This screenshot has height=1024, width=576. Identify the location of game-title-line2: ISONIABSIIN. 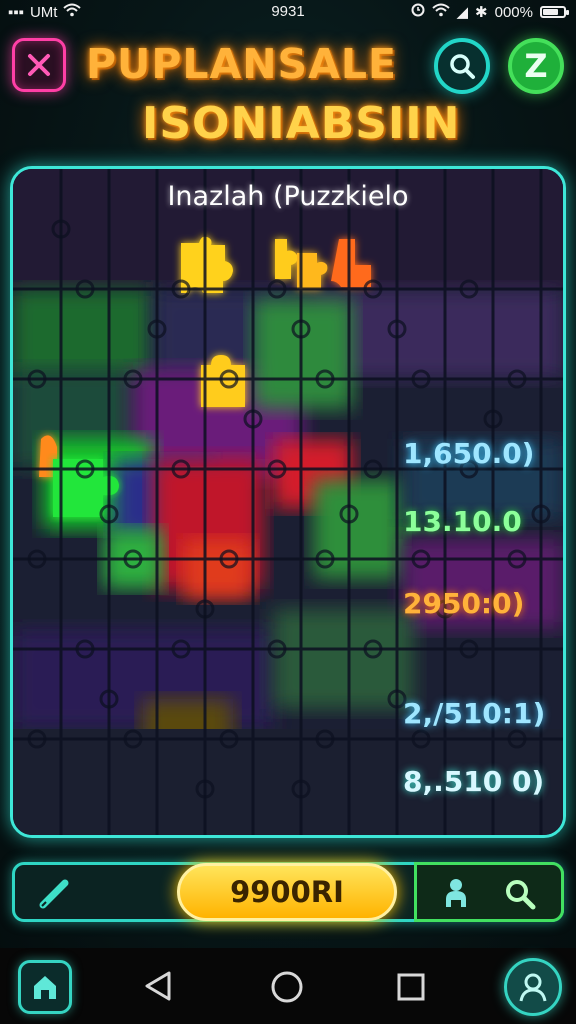
(301, 123).